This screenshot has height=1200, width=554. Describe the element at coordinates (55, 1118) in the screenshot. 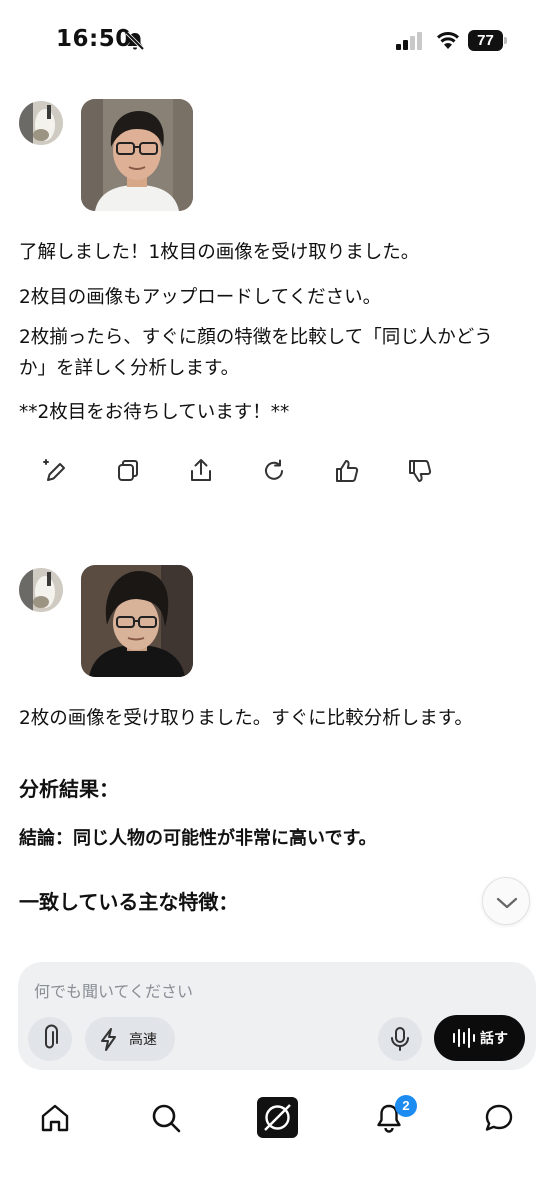

I see `home-icon` at that location.